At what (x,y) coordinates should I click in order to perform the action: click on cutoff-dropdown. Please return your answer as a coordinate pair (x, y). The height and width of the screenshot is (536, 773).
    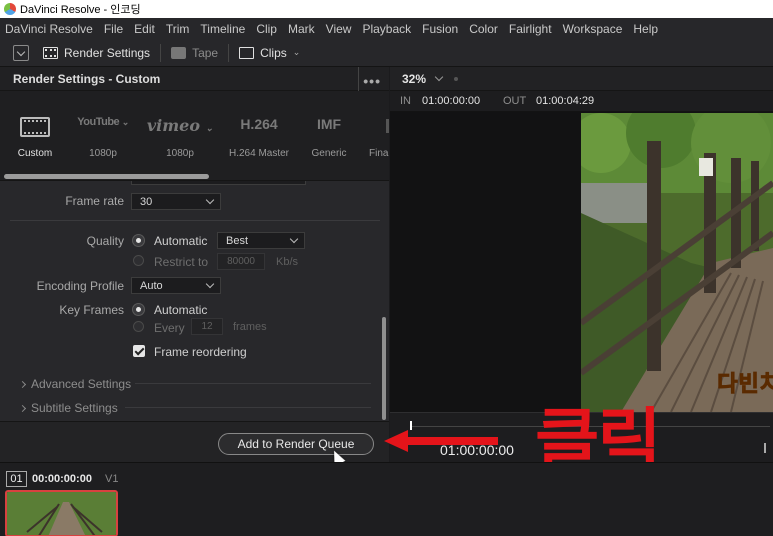
    Looking at the image, I should click on (218, 183).